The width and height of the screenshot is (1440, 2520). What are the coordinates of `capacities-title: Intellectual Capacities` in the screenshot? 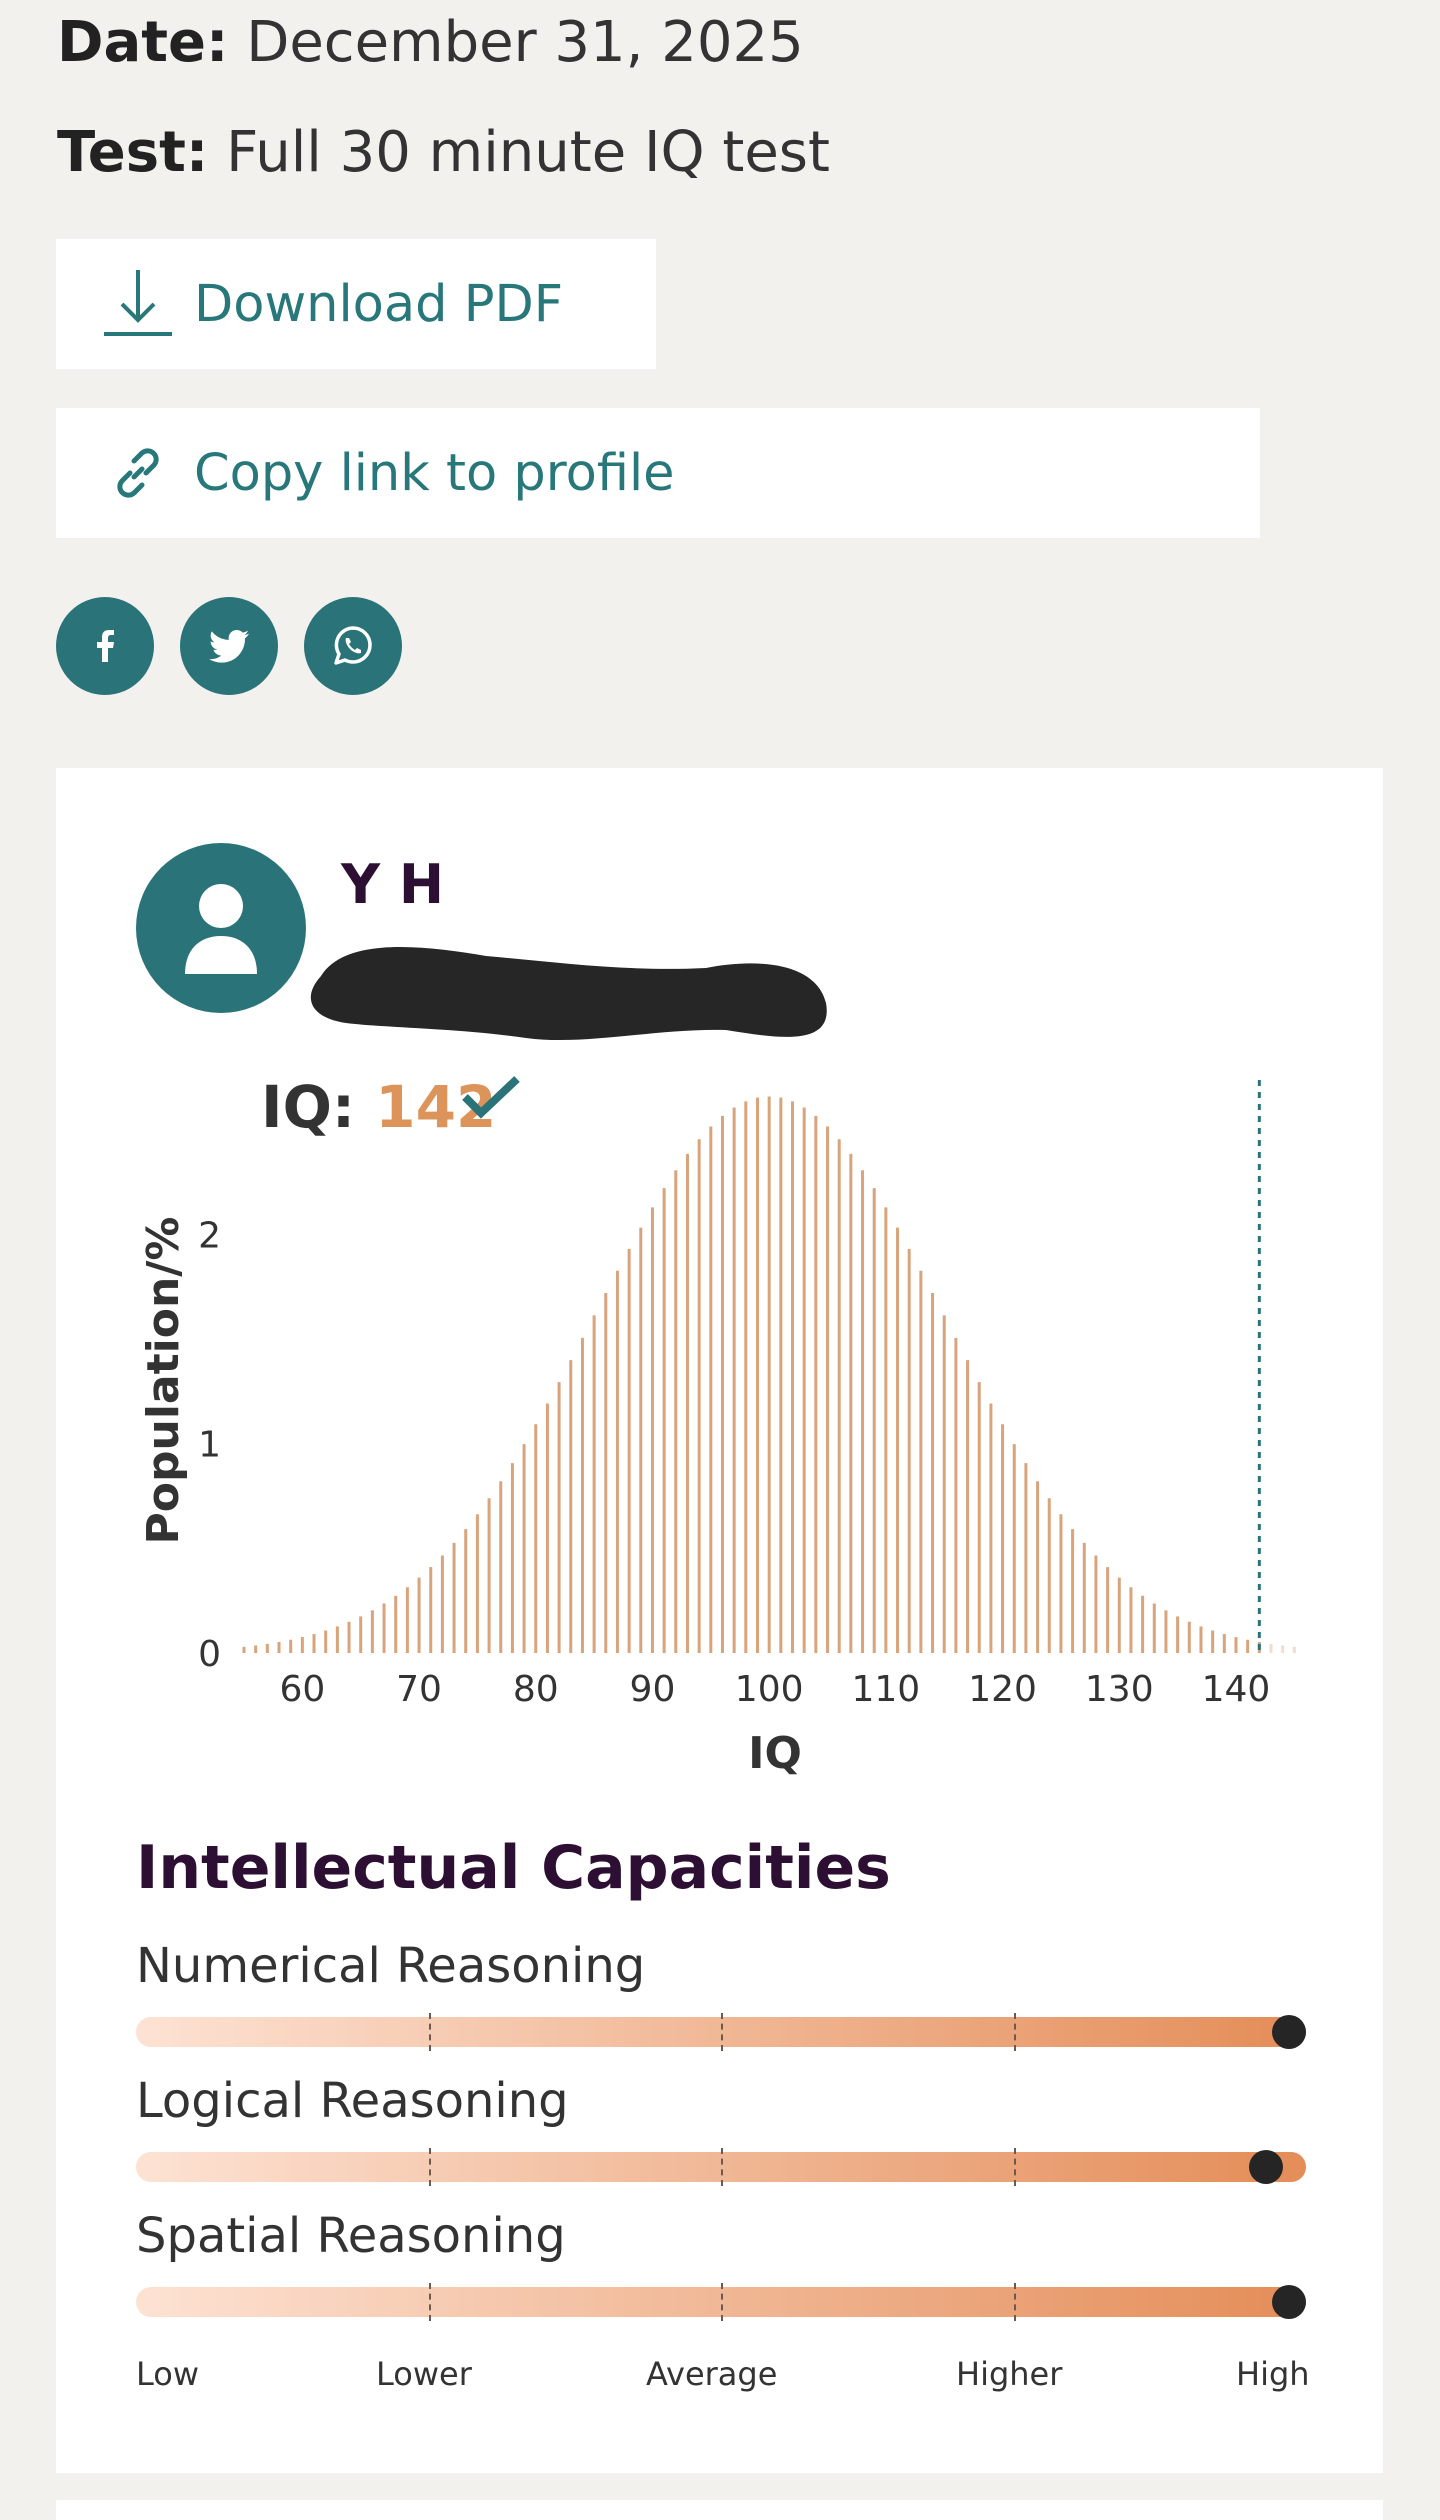 It's located at (513, 1868).